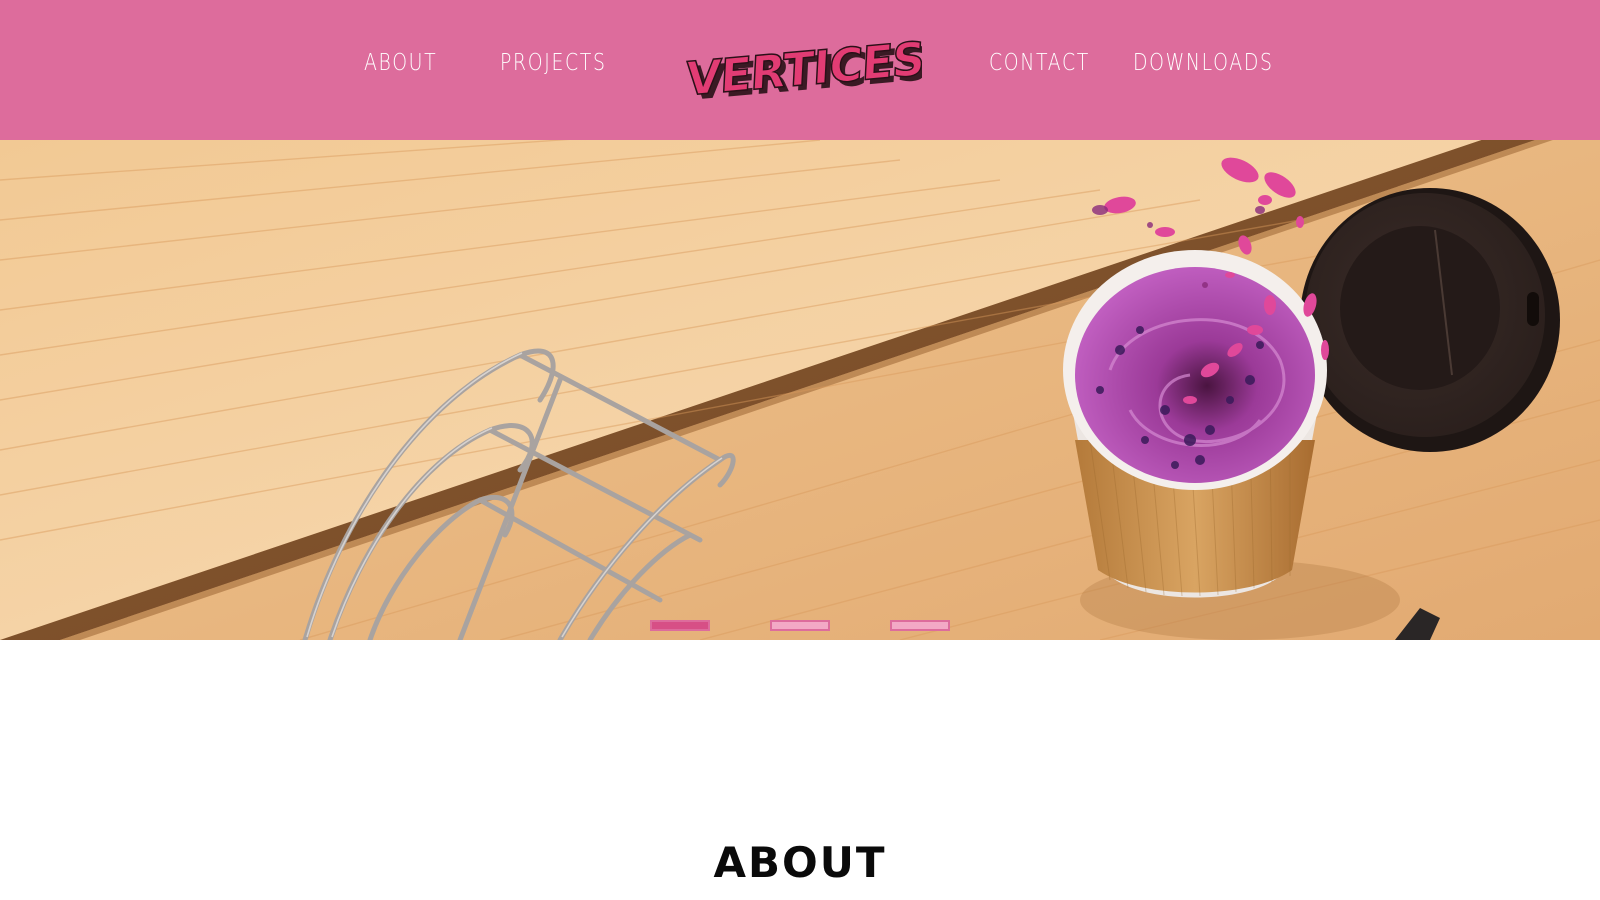 Image resolution: width=1600 pixels, height=900 pixels. Describe the element at coordinates (1039, 63) in the screenshot. I see `nav-contact-link: CONTACT` at that location.